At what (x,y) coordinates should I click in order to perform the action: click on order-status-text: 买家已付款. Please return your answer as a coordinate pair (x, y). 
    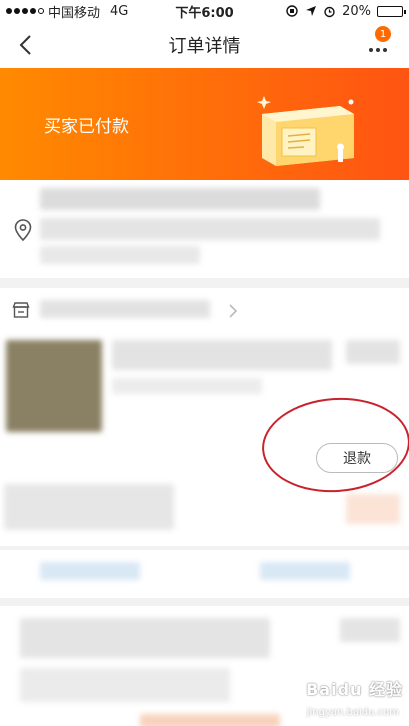
    Looking at the image, I should click on (86, 126).